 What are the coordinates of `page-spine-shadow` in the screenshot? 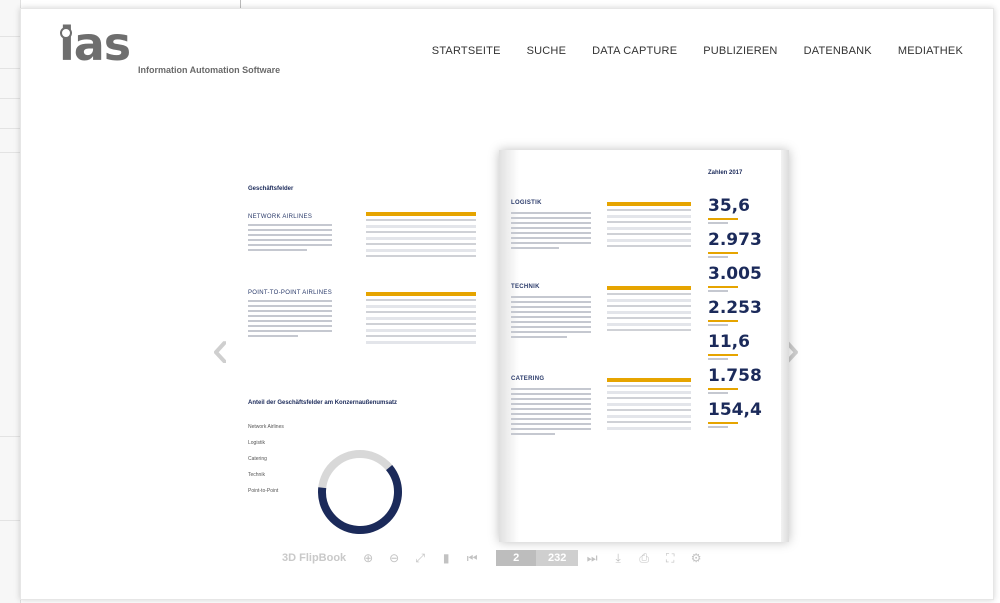 It's located at (509, 346).